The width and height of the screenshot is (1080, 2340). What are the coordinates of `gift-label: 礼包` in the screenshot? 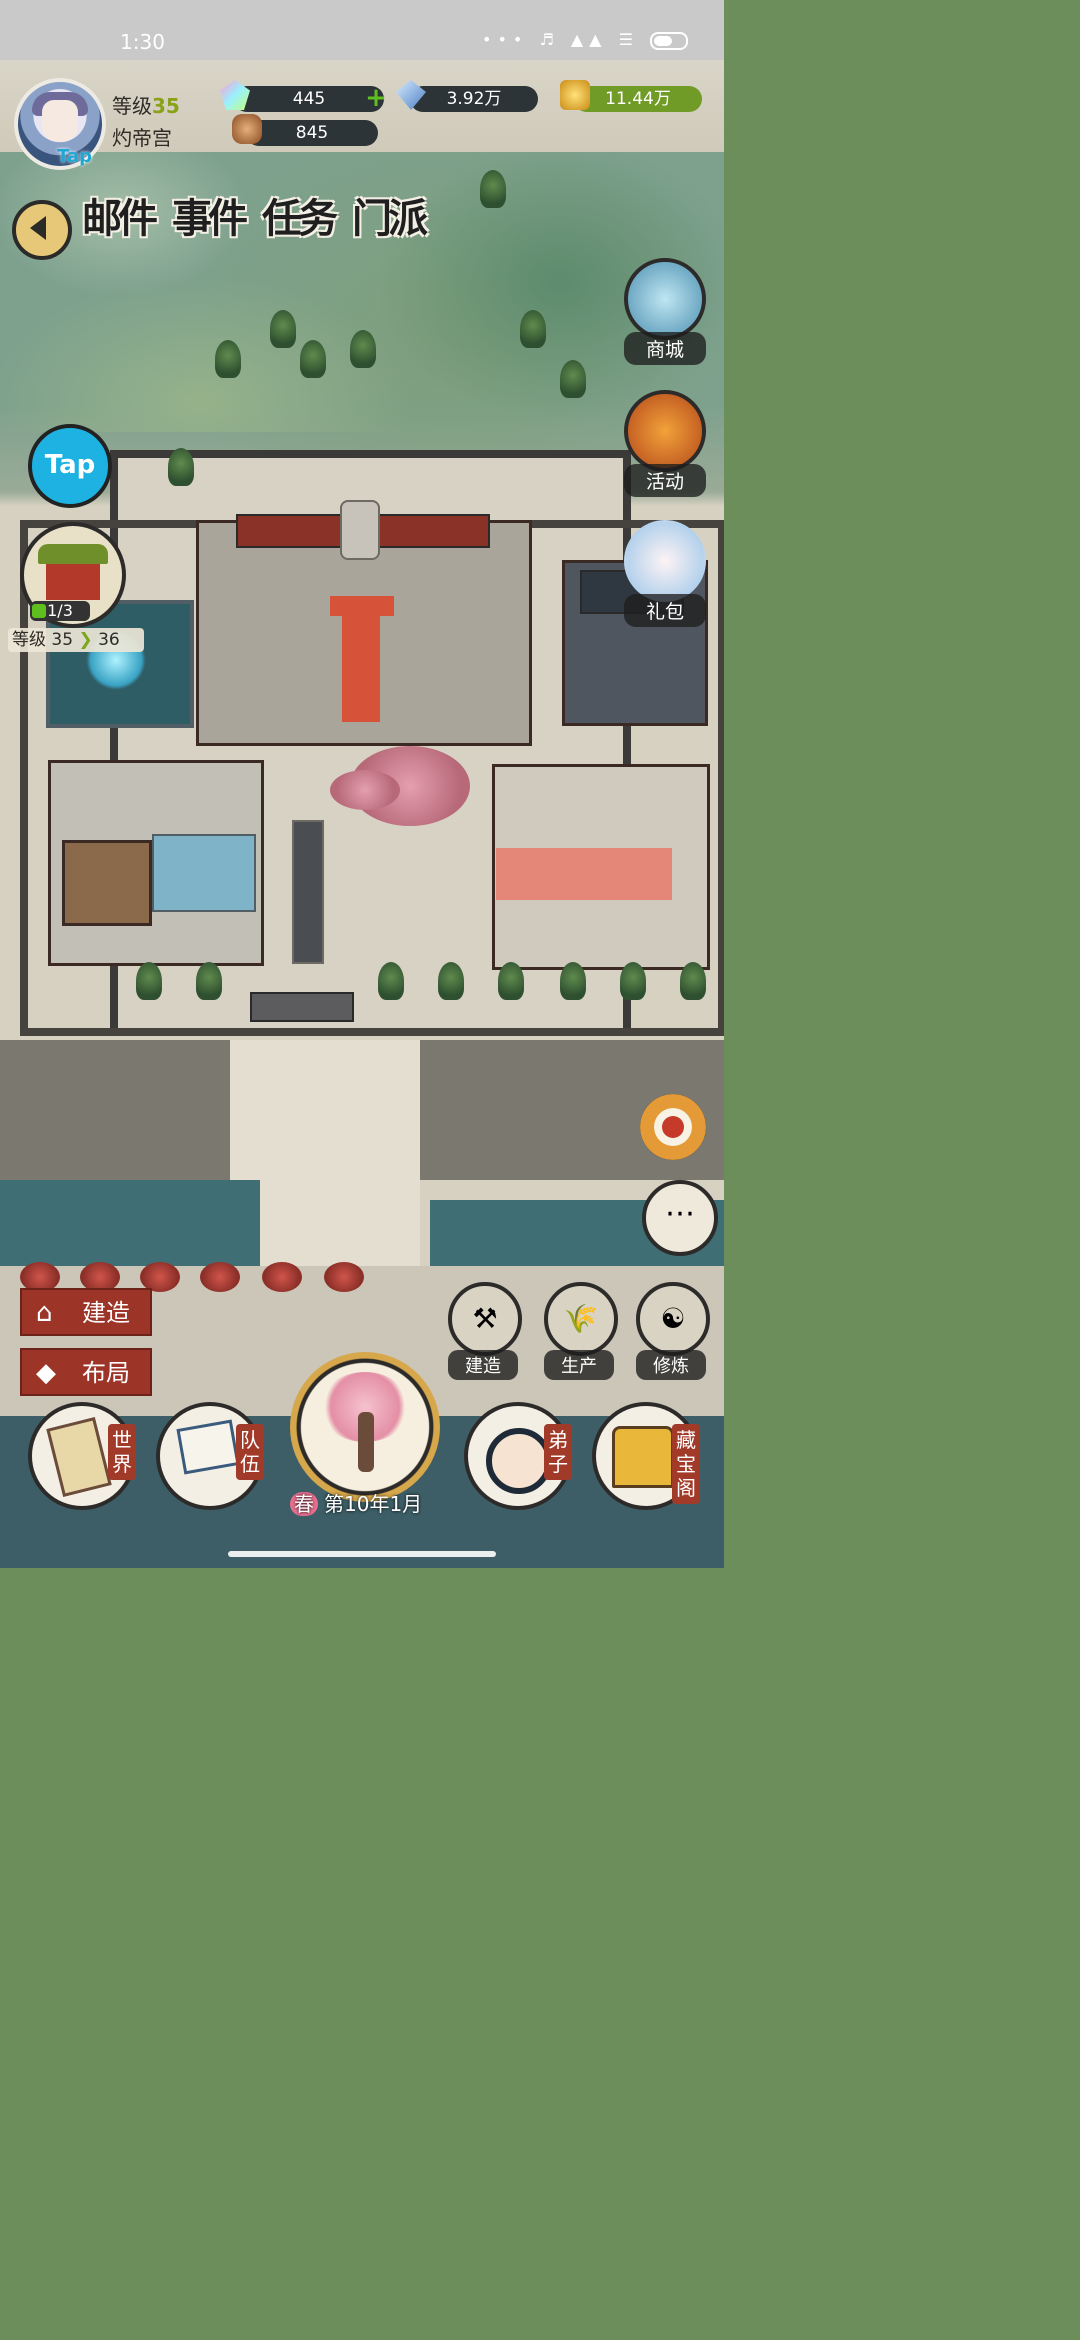 It's located at (665, 610).